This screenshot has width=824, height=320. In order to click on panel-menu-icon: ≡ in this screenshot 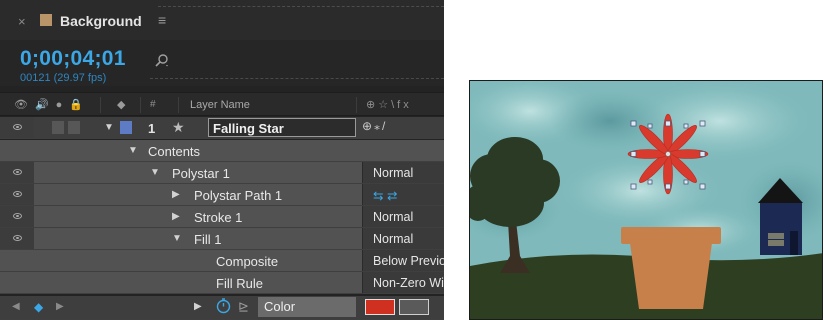, I will do `click(162, 20)`.